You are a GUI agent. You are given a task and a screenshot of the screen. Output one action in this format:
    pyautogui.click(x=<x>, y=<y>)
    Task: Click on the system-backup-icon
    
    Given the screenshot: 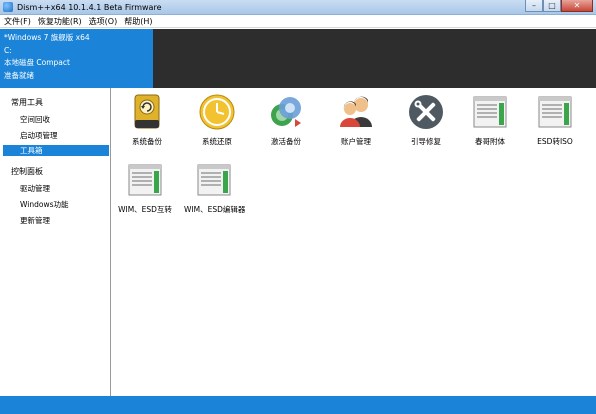 What is the action you would take?
    pyautogui.click(x=147, y=112)
    